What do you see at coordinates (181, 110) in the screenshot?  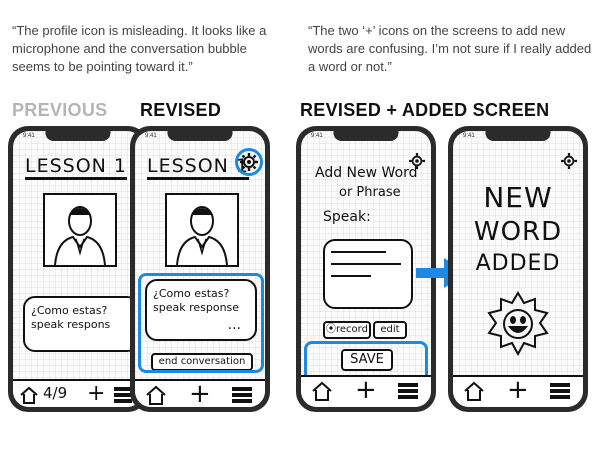 I see `label-revised: REVISED` at bounding box center [181, 110].